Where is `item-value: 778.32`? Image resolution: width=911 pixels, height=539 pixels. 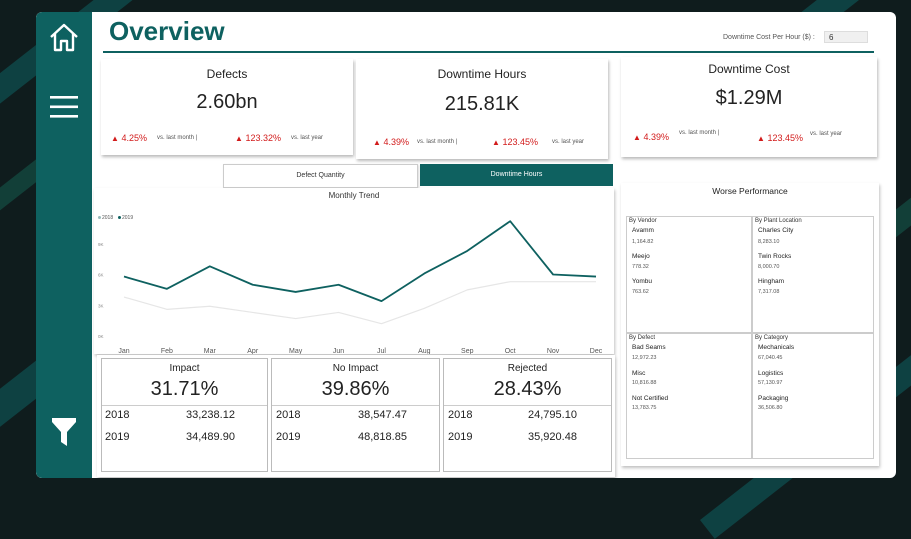 item-value: 778.32 is located at coordinates (640, 267).